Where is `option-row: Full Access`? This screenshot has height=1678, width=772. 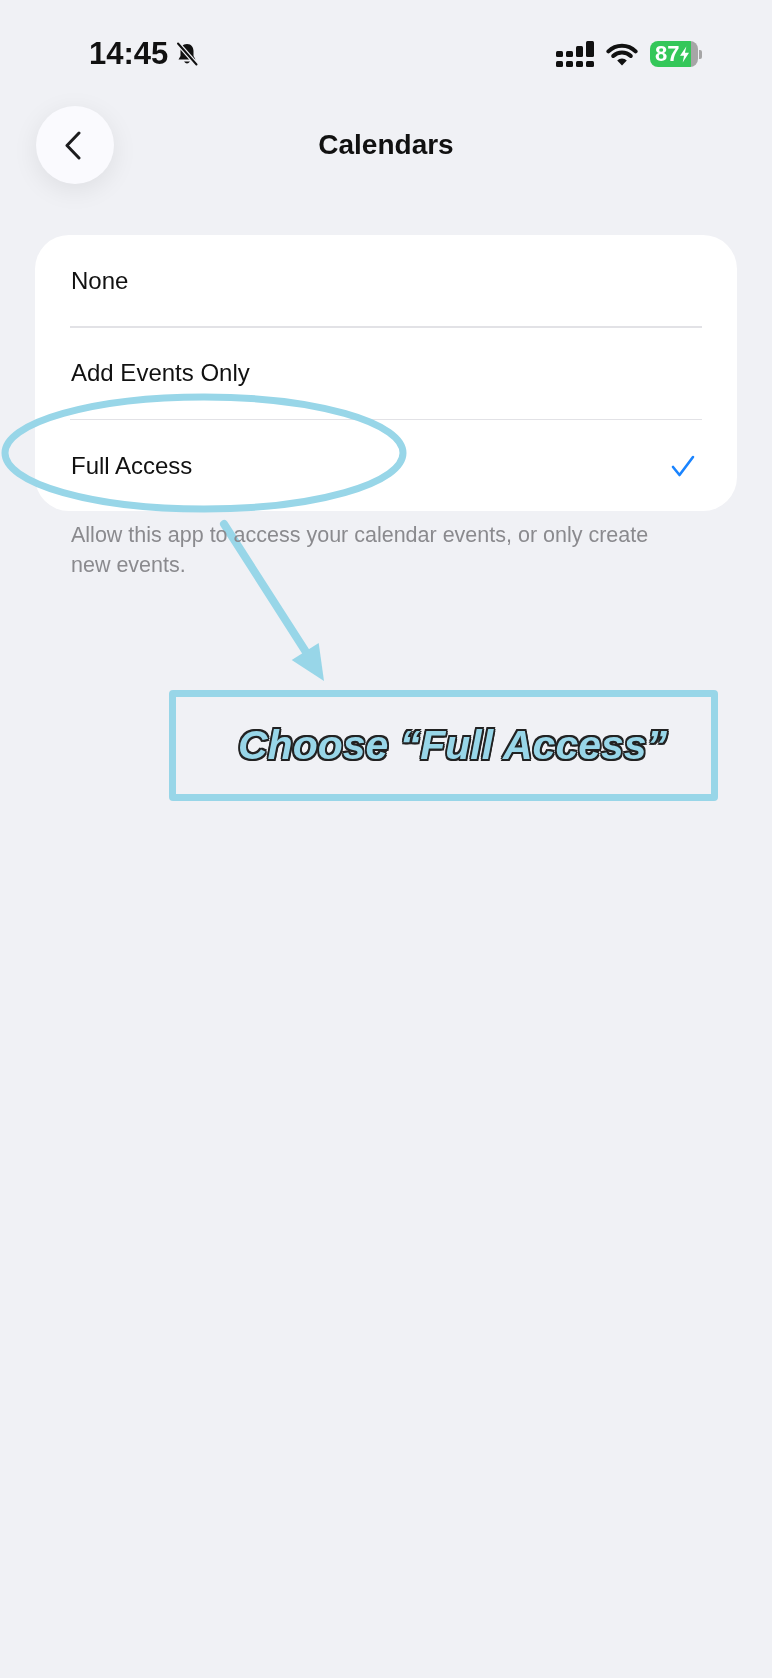 option-row: Full Access is located at coordinates (386, 465).